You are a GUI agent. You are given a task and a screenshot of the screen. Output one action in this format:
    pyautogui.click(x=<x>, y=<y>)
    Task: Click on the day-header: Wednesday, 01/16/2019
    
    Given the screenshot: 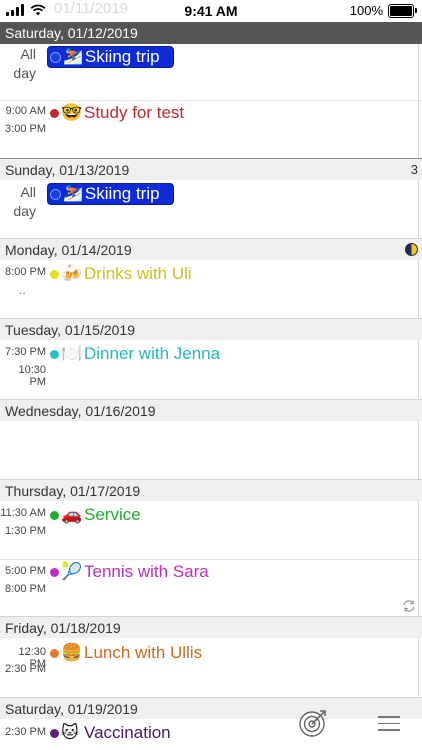 What is the action you would take?
    pyautogui.click(x=211, y=410)
    